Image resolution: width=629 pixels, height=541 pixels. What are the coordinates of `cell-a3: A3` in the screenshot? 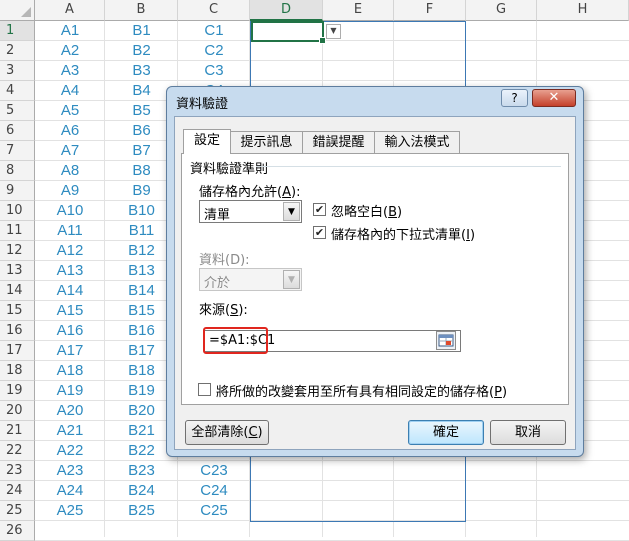 It's located at (70, 71).